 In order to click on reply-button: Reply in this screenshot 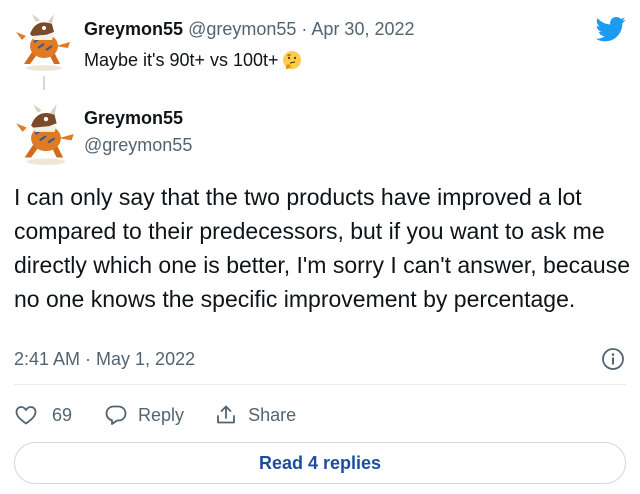, I will do `click(144, 415)`.